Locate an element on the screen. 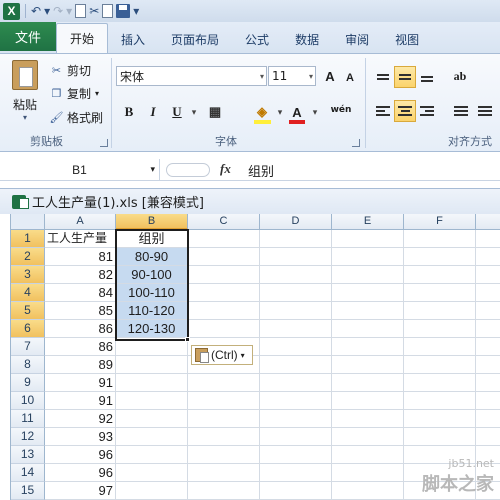  redo-icon: ↷ is located at coordinates (58, 11).